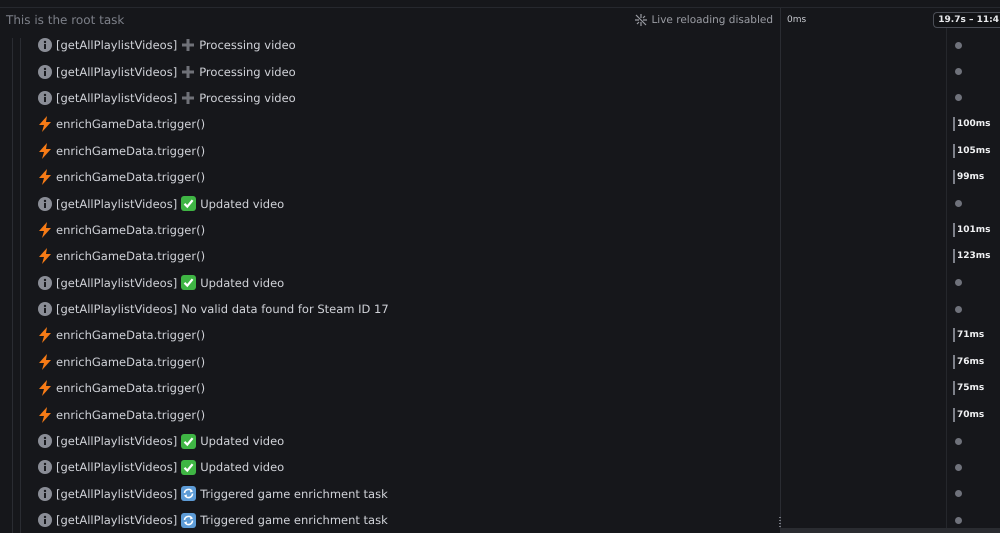 This screenshot has height=533, width=1000. Describe the element at coordinates (970, 388) in the screenshot. I see `duration-label: 75ms` at that location.